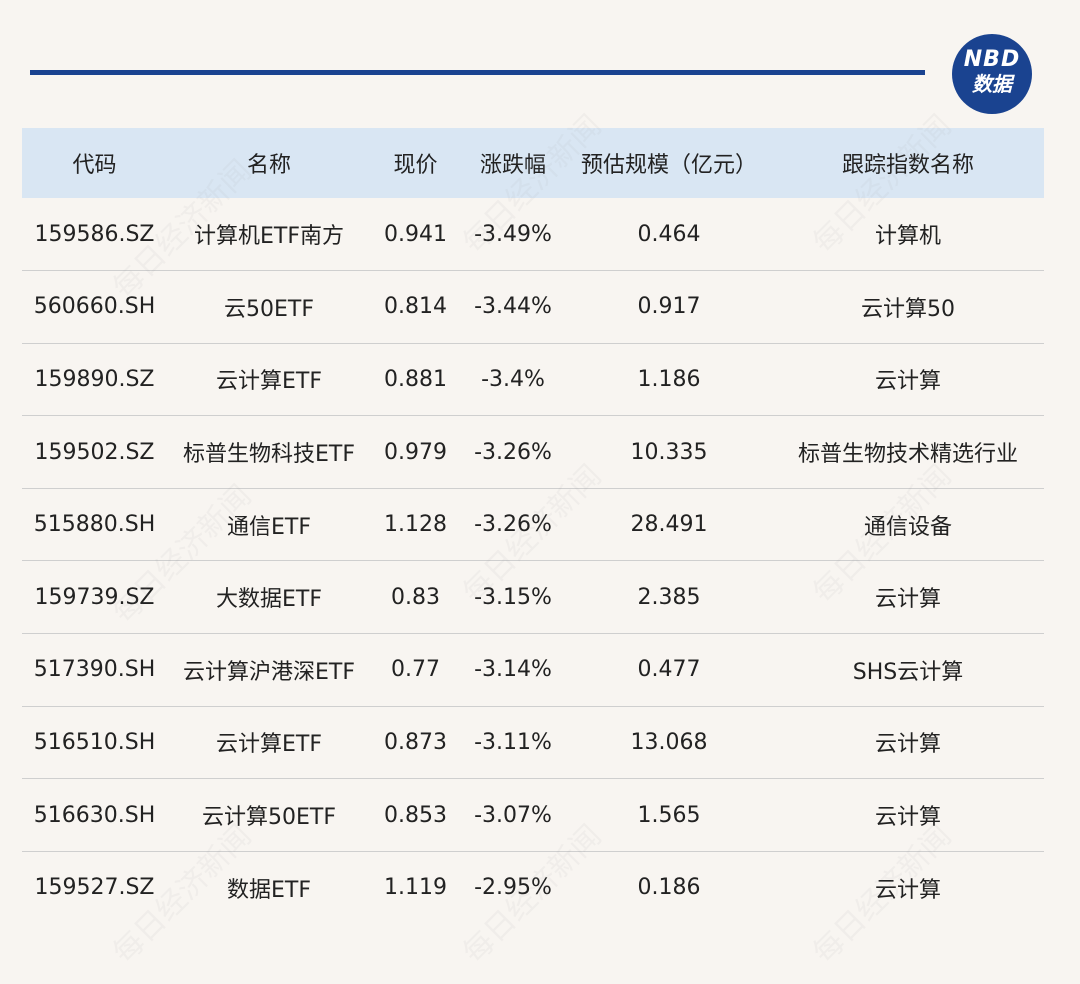  What do you see at coordinates (669, 597) in the screenshot?
I see `cell-scale: 2.385` at bounding box center [669, 597].